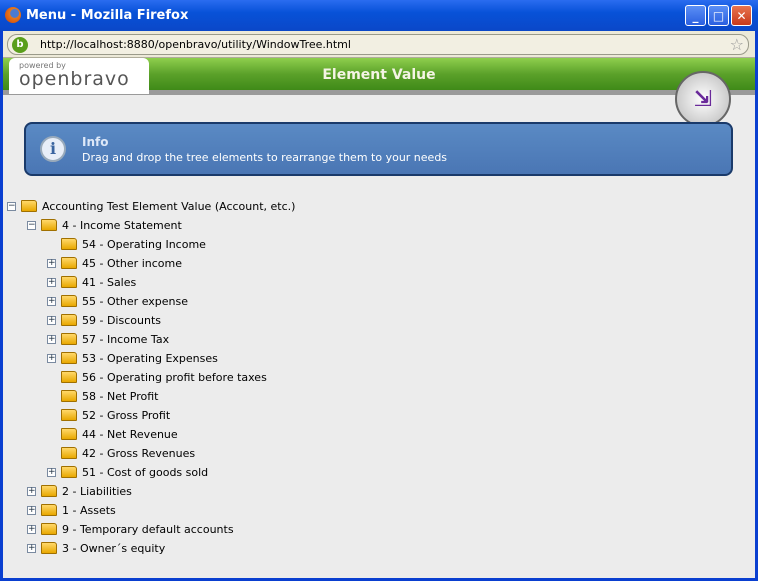  Describe the element at coordinates (107, 15) in the screenshot. I see `window-title: Menu - Mozilla Firefox` at that location.